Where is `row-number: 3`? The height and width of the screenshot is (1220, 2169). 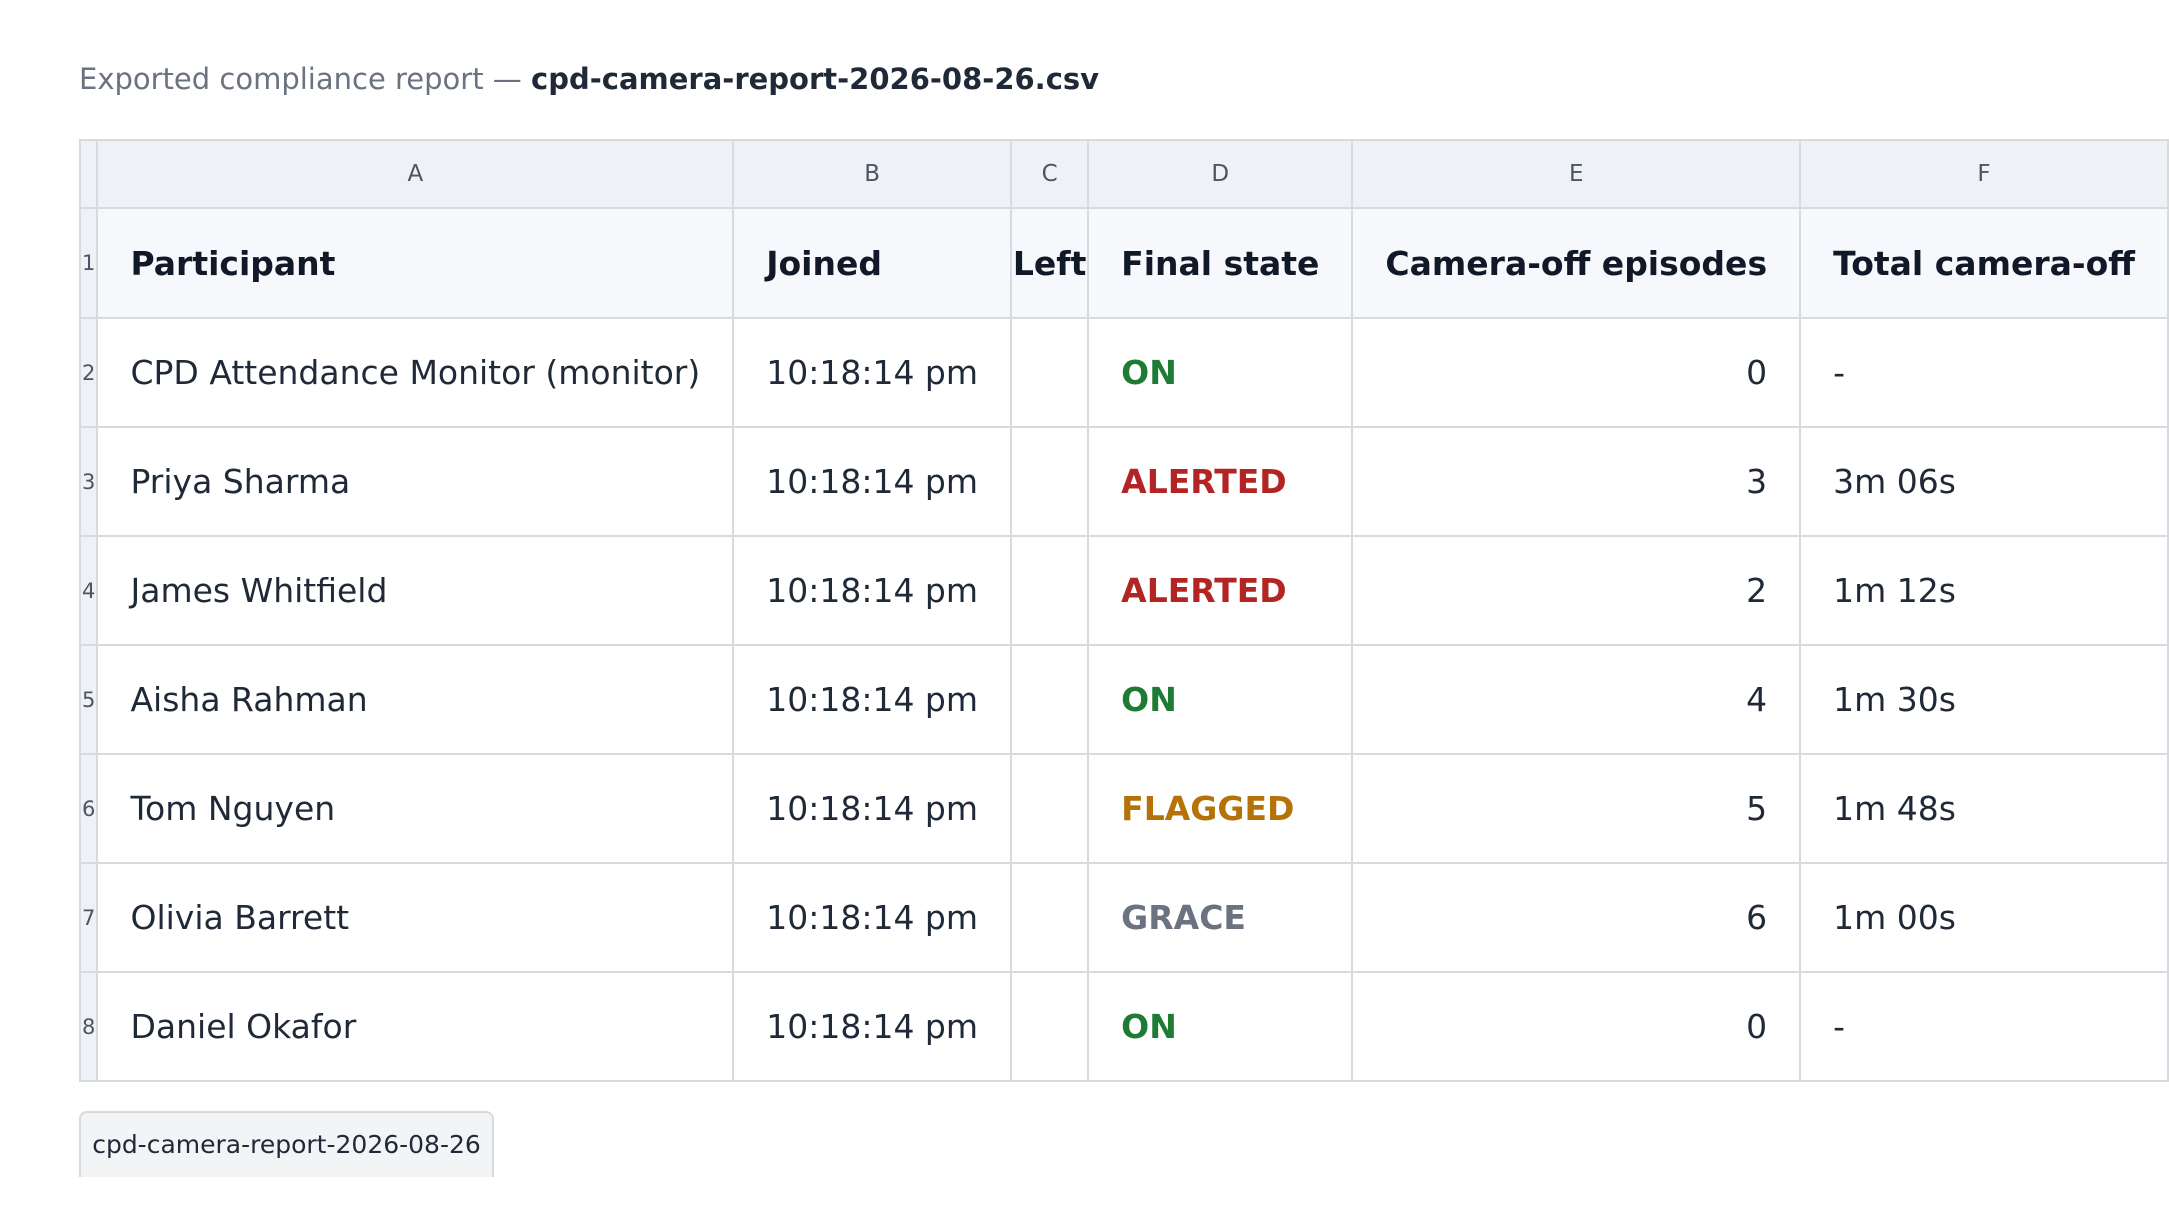
row-number: 3 is located at coordinates (88, 481).